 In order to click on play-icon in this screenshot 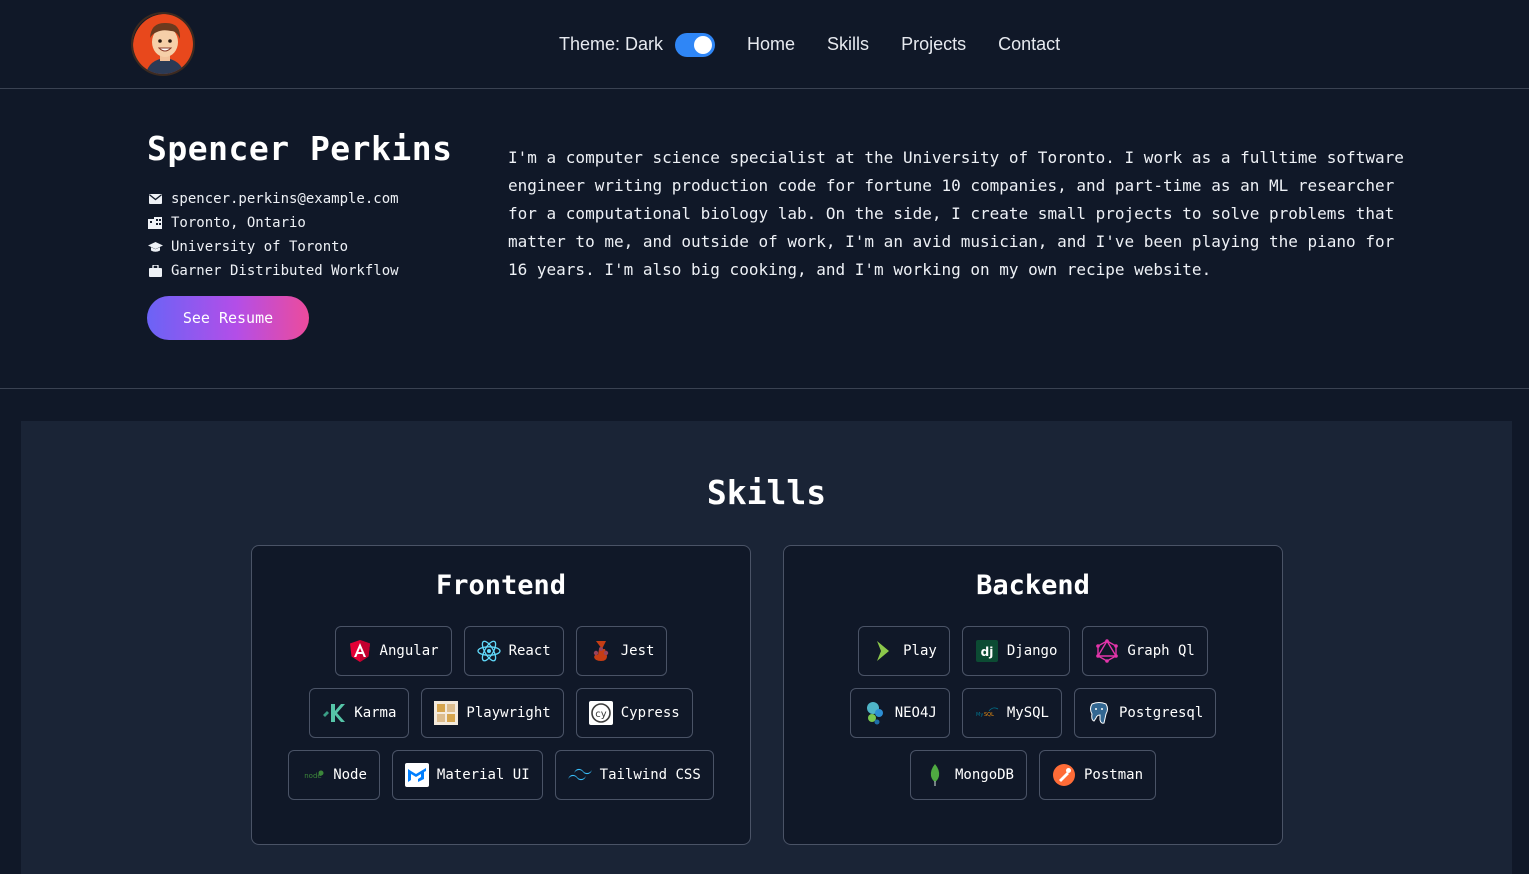, I will do `click(883, 651)`.